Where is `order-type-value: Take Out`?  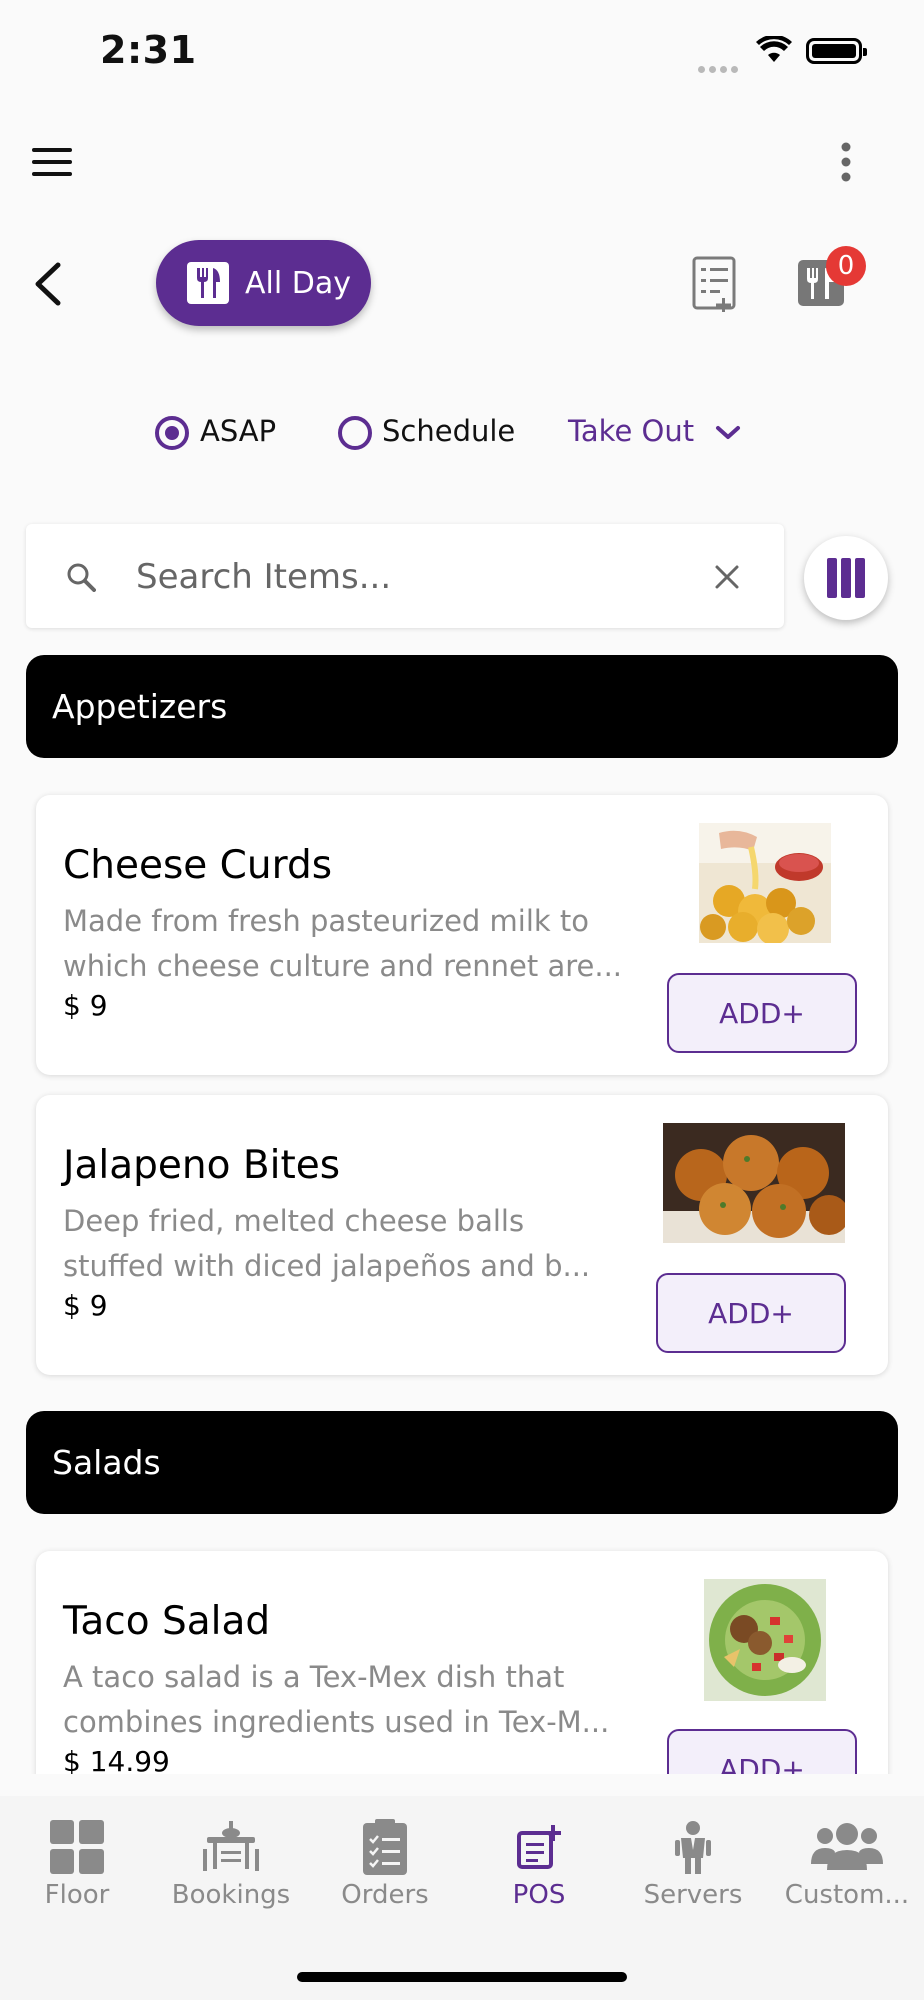 order-type-value: Take Out is located at coordinates (631, 431).